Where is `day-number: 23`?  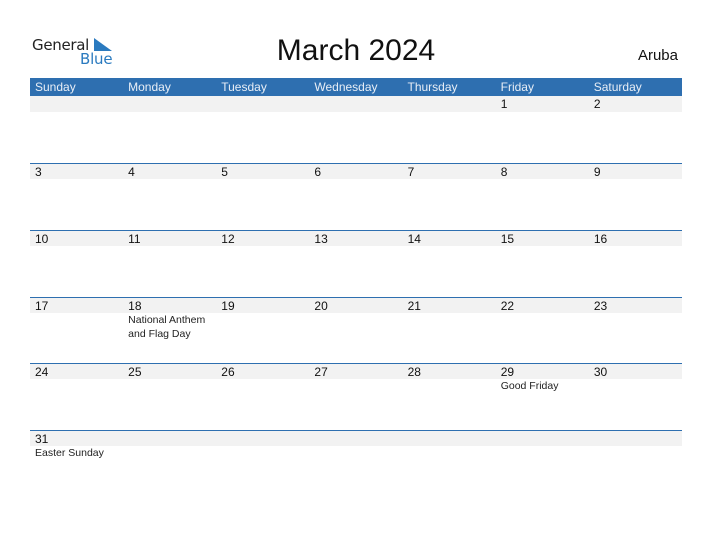
day-number: 23 is located at coordinates (600, 306).